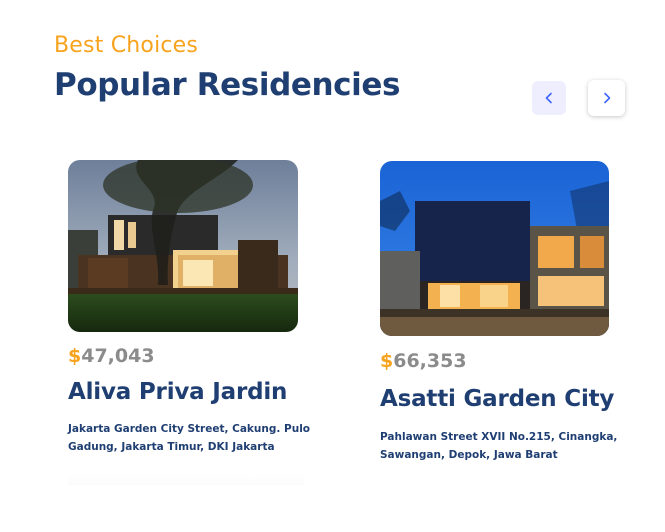 This screenshot has width=665, height=532. Describe the element at coordinates (186, 480) in the screenshot. I see `card-shadow` at that location.